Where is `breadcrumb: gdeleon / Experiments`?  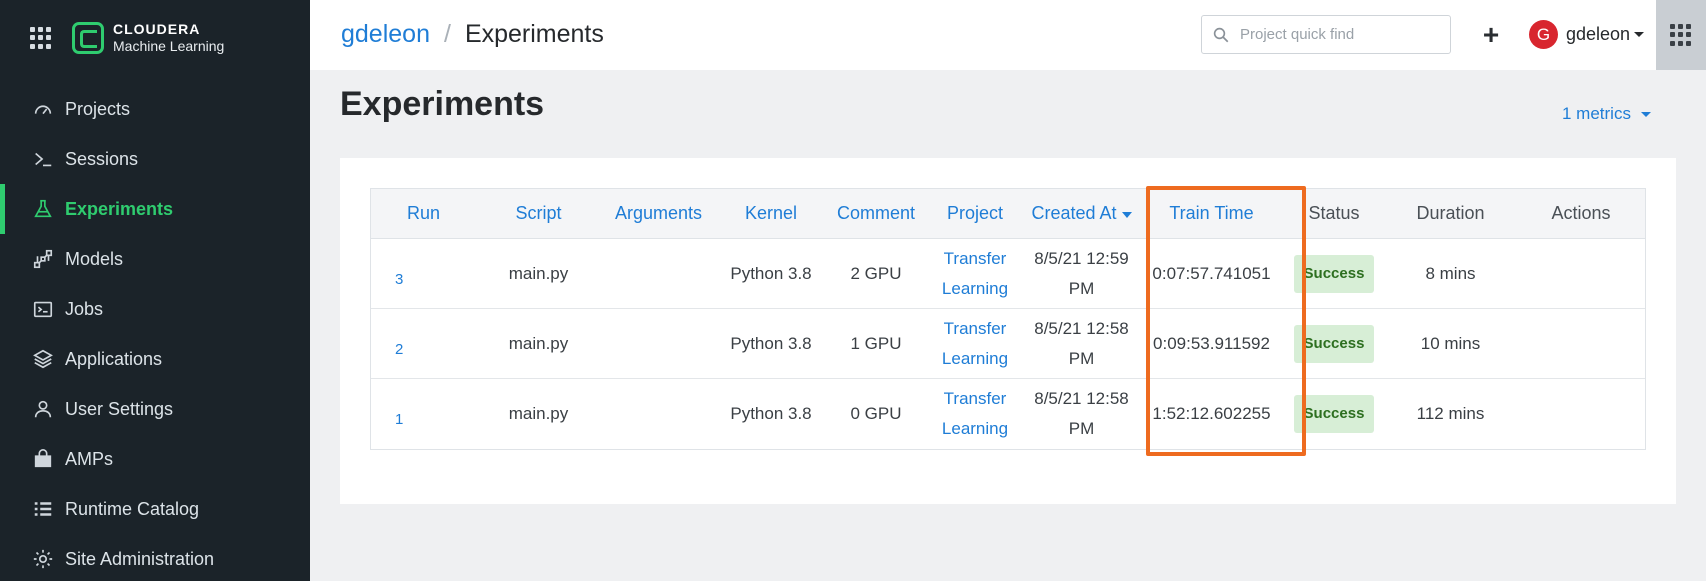
breadcrumb: gdeleon / Experiments is located at coordinates (472, 34).